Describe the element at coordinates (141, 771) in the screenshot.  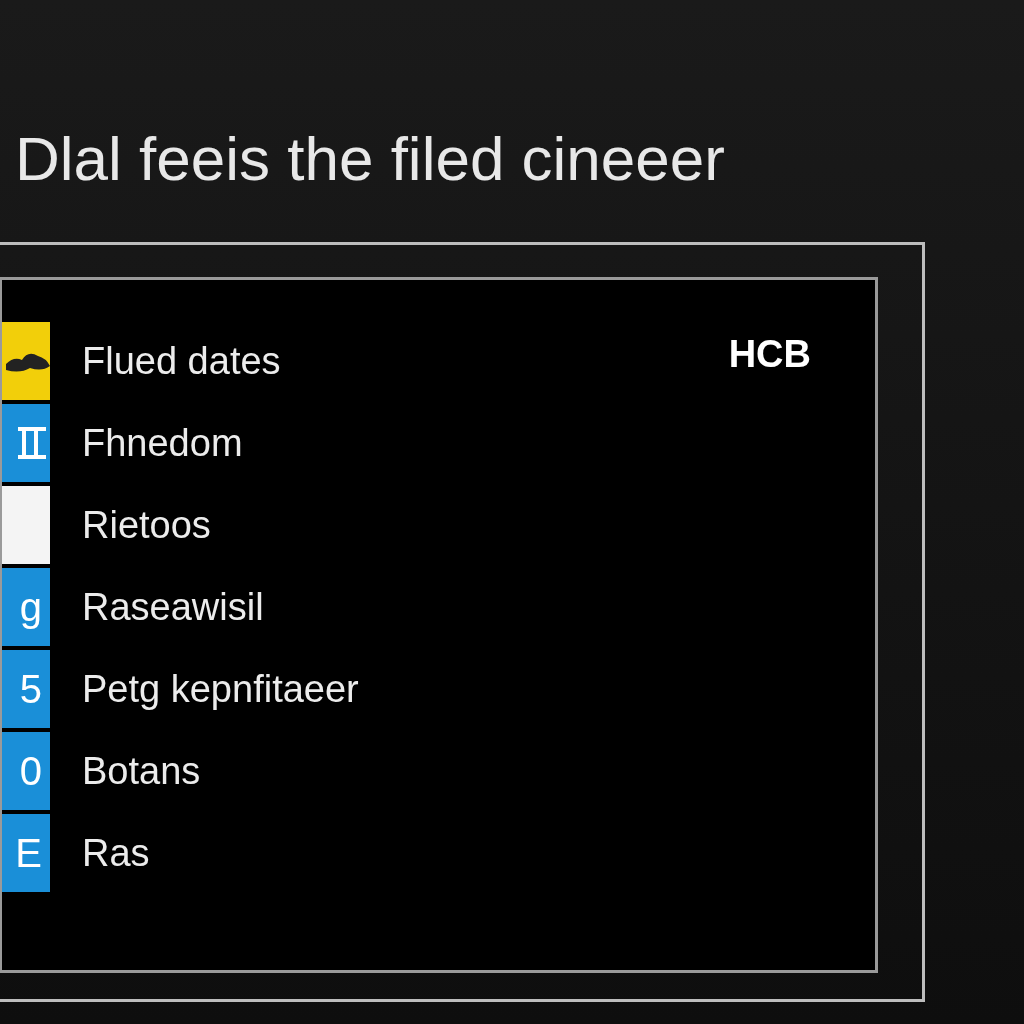
I see `list-item: Botans` at that location.